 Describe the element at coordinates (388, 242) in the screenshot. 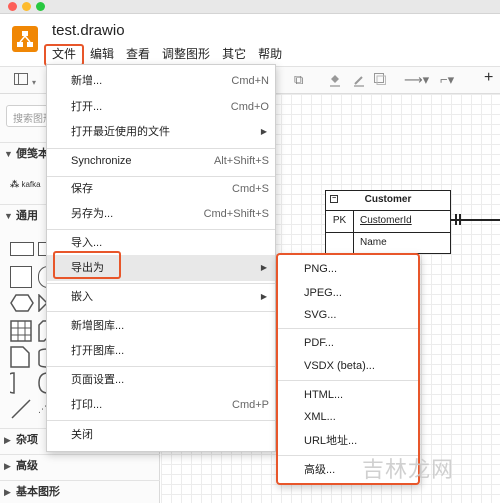

I see `entity-row: Name` at that location.